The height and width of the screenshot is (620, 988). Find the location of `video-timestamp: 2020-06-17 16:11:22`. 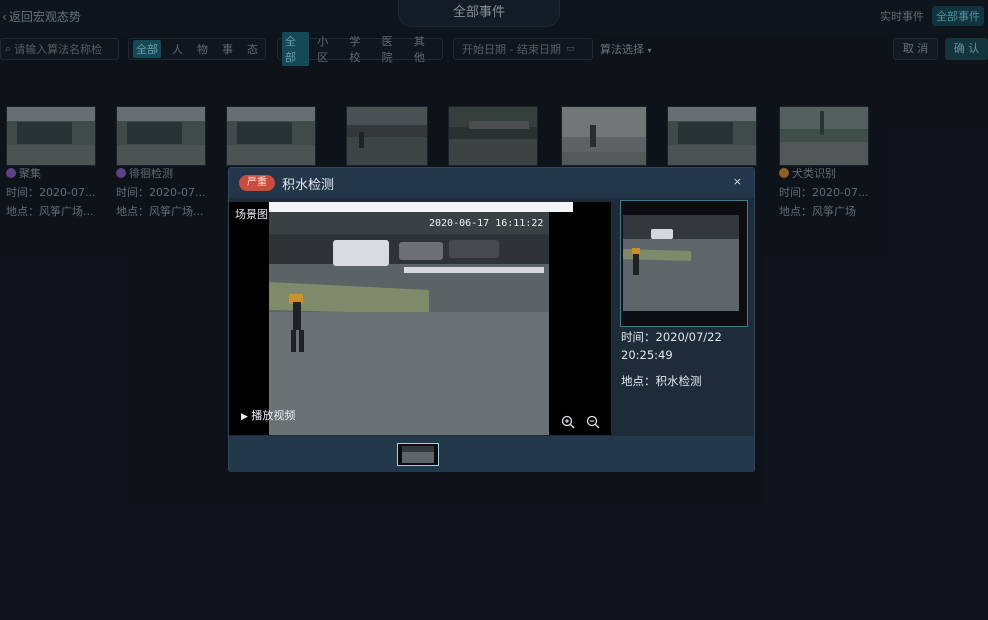

video-timestamp: 2020-06-17 16:11:22 is located at coordinates (486, 223).